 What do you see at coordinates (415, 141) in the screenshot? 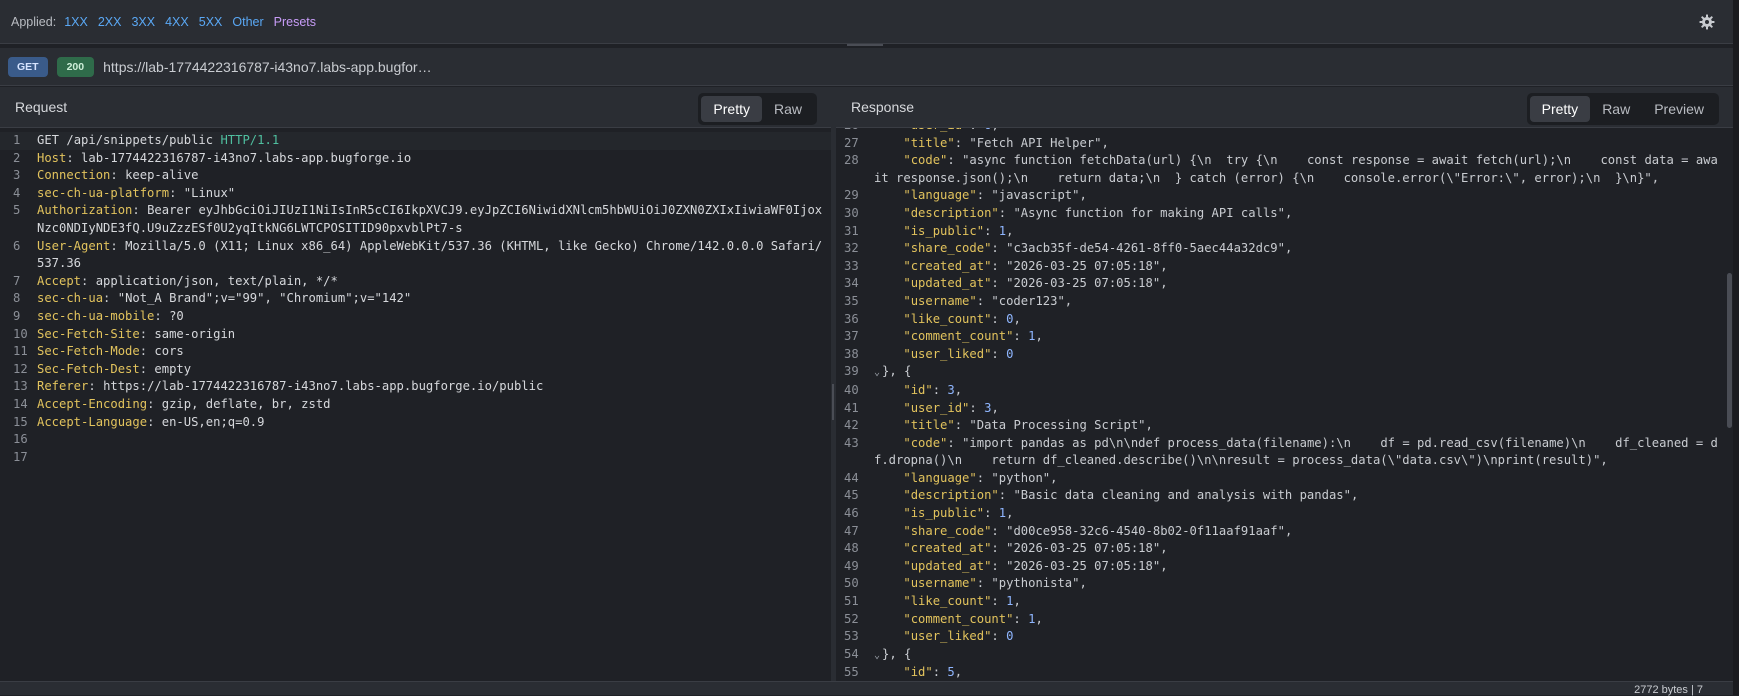
I see `request-line-1: 1 GET /api/snippets/public HTTP/1.1` at bounding box center [415, 141].